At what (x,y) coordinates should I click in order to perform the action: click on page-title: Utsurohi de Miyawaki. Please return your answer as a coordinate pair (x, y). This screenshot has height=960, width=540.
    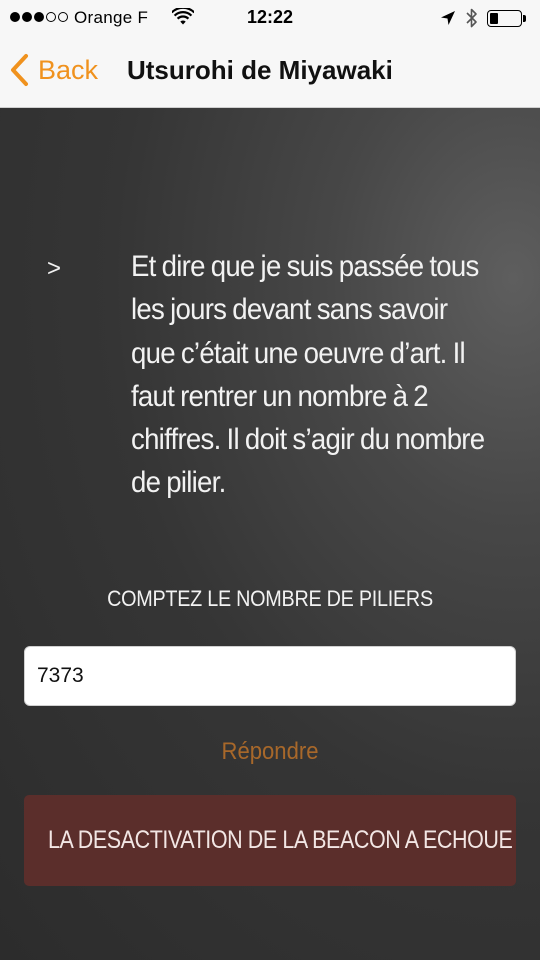
    Looking at the image, I should click on (260, 70).